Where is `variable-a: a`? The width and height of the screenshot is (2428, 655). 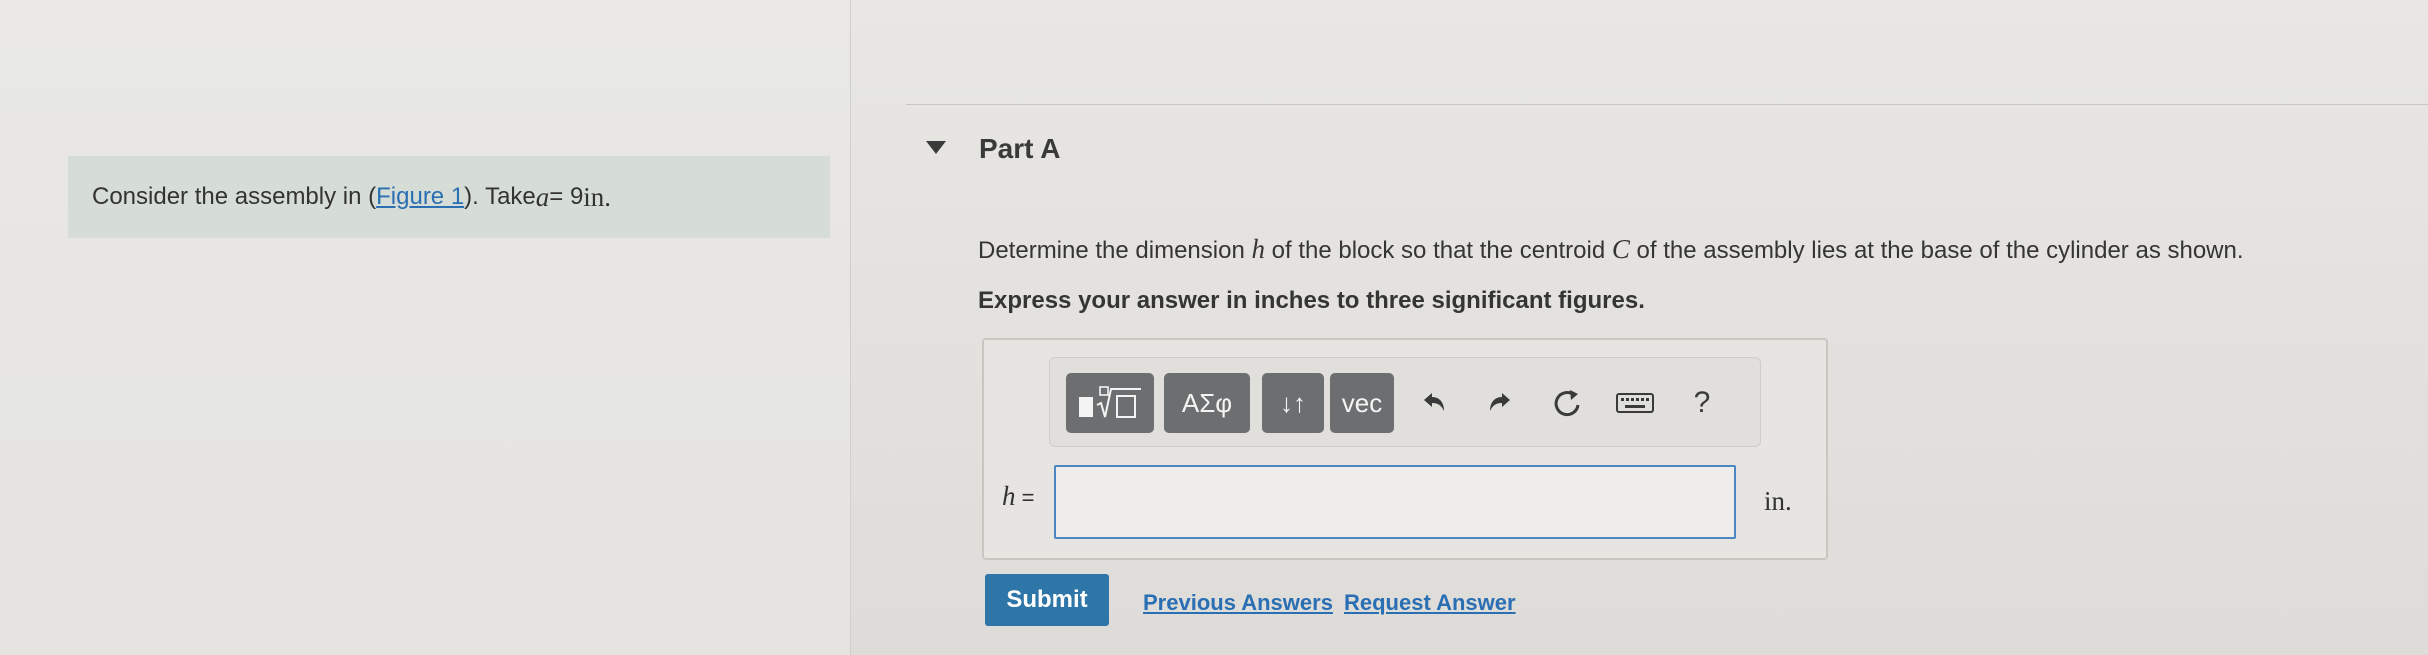
variable-a: a is located at coordinates (542, 196).